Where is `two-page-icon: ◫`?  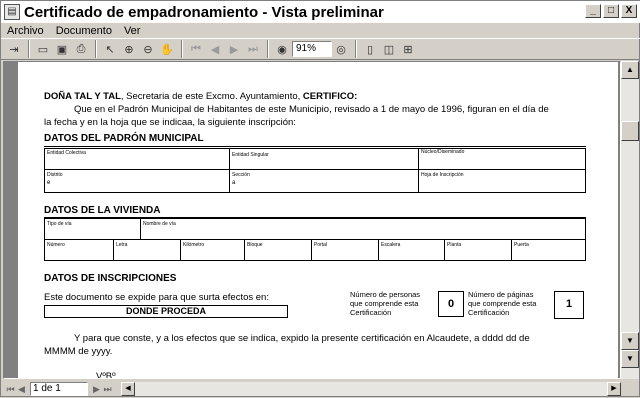 two-page-icon: ◫ is located at coordinates (389, 49).